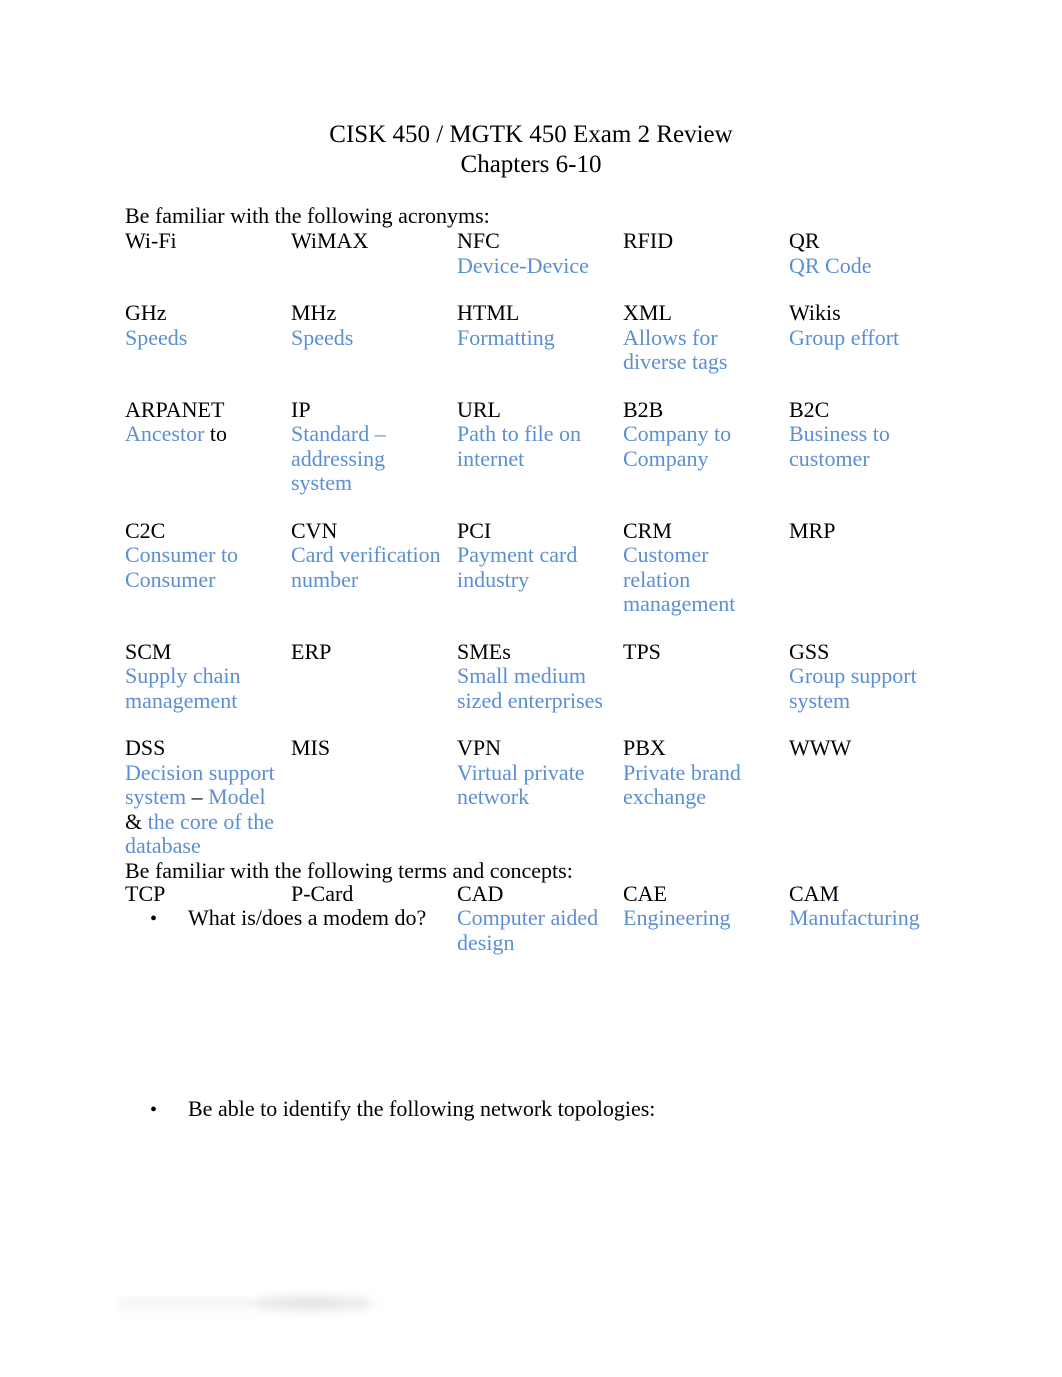  What do you see at coordinates (677, 446) in the screenshot?
I see `acronym-definition: Company to Company` at bounding box center [677, 446].